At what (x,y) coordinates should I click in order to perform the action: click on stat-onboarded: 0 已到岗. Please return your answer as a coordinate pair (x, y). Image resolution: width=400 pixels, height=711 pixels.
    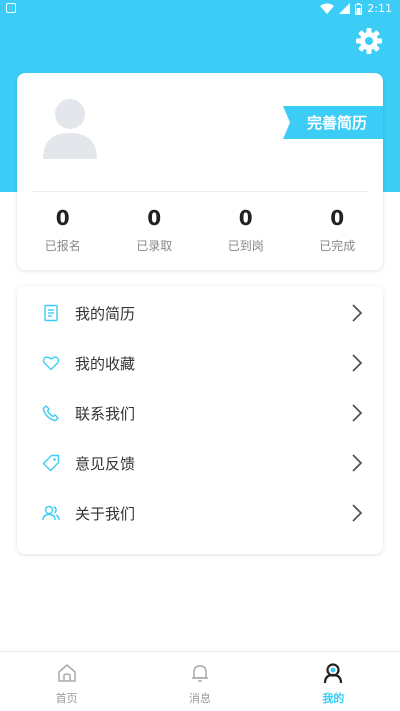
    Looking at the image, I should click on (246, 229).